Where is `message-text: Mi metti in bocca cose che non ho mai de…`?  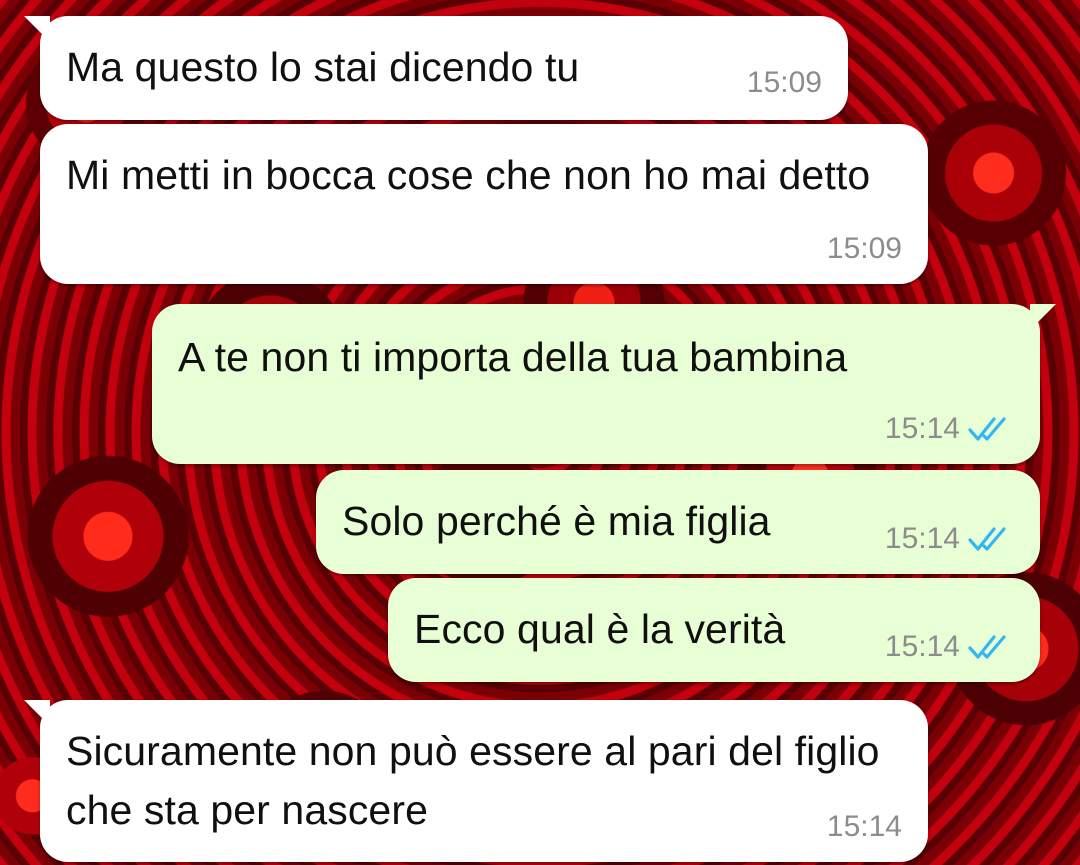 message-text: Mi metti in bocca cose che non ho mai de… is located at coordinates (468, 175).